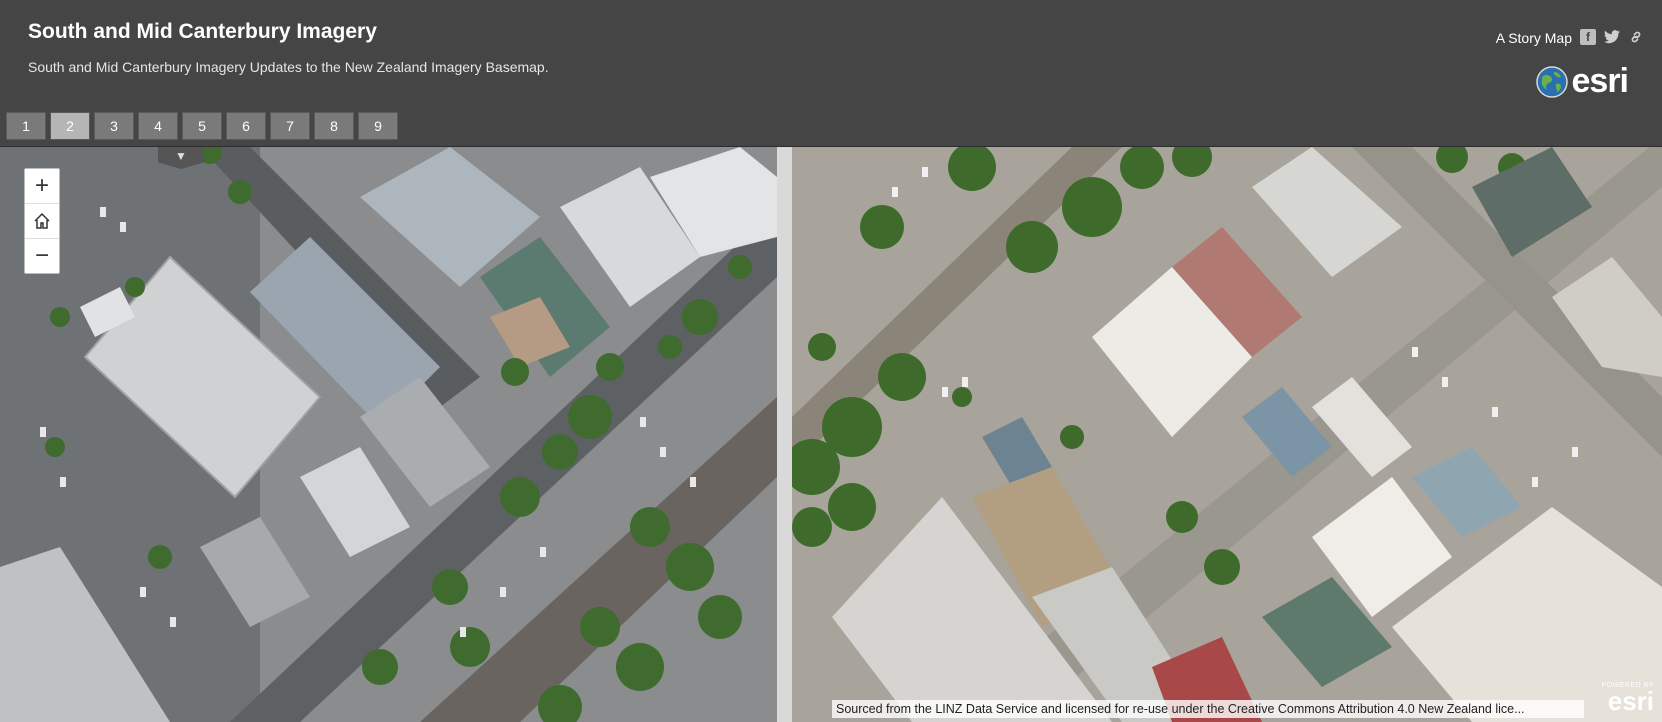 The width and height of the screenshot is (1662, 722). What do you see at coordinates (1600, 81) in the screenshot?
I see `esri-logo-text: esri` at bounding box center [1600, 81].